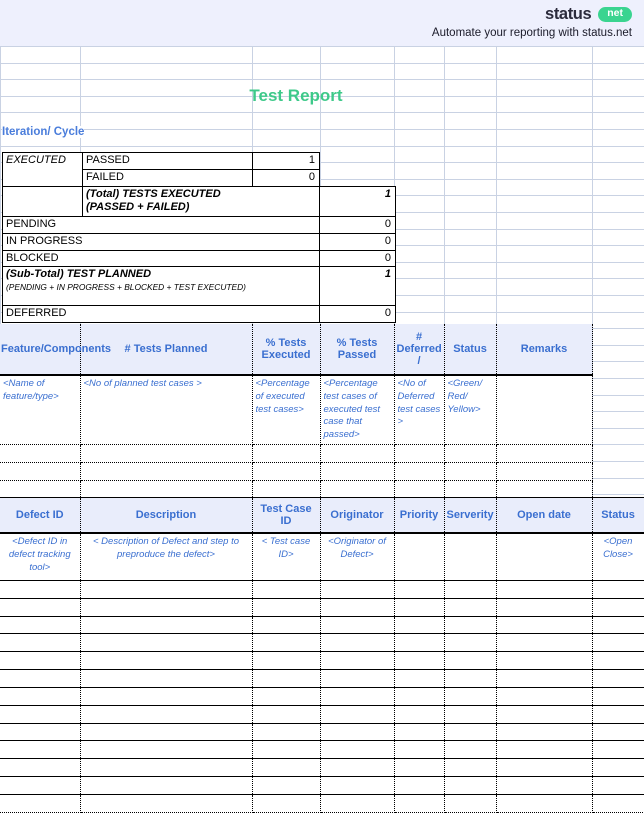 The image size is (644, 813). I want to click on defect-cell-0: <Defect ID in defect tracking tool>, so click(40, 557).